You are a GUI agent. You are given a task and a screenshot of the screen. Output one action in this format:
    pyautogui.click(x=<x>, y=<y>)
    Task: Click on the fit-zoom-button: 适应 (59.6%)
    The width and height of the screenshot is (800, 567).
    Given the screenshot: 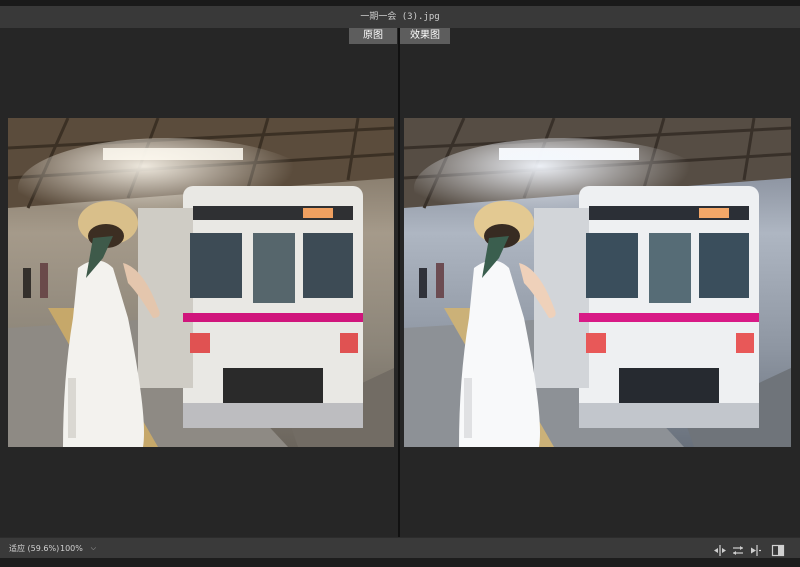 What is the action you would take?
    pyautogui.click(x=34, y=548)
    